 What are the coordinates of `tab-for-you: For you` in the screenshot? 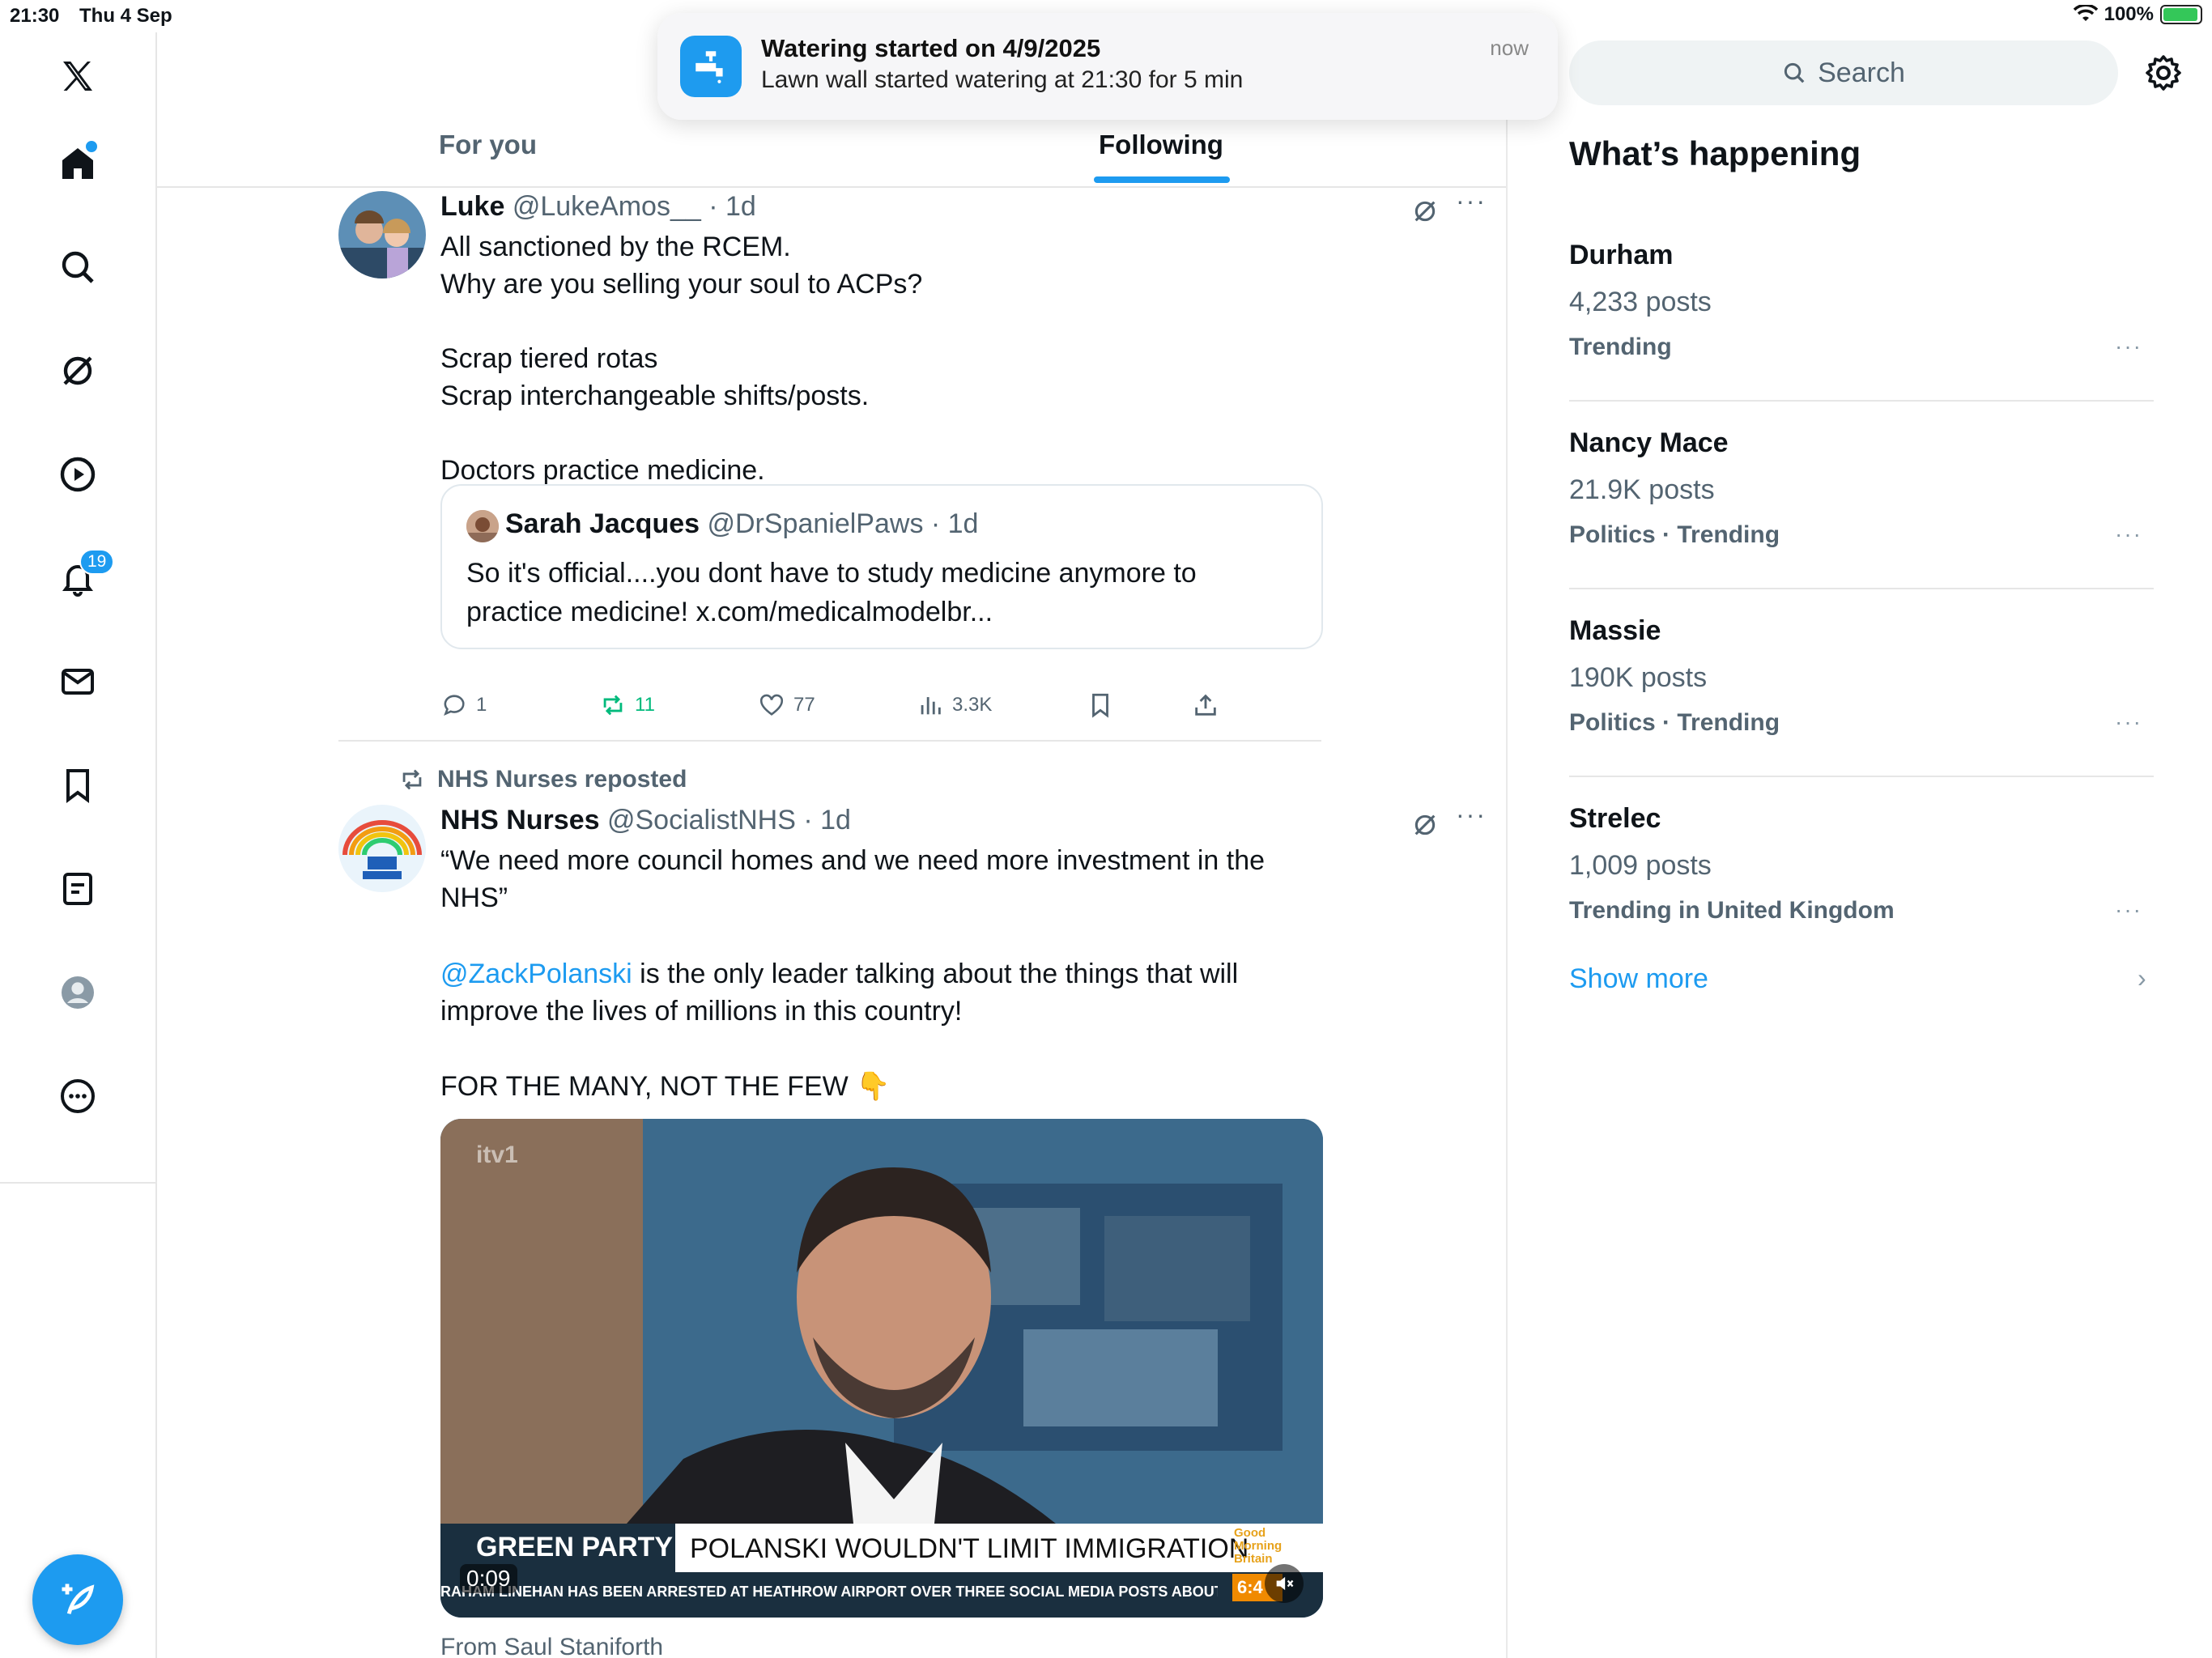 It's located at (488, 145).